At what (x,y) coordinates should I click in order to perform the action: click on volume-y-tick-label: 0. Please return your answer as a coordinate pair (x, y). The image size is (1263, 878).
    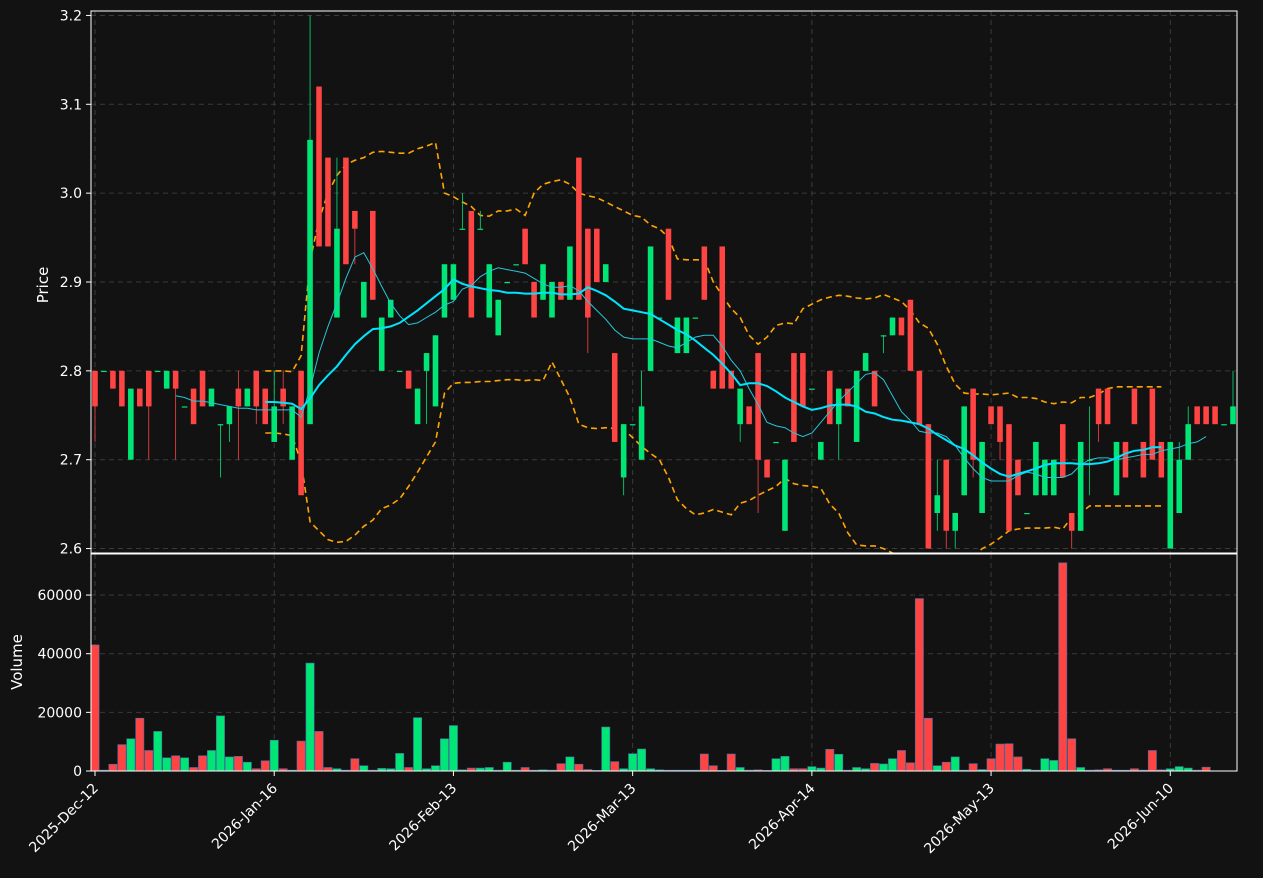
    Looking at the image, I should click on (77, 772).